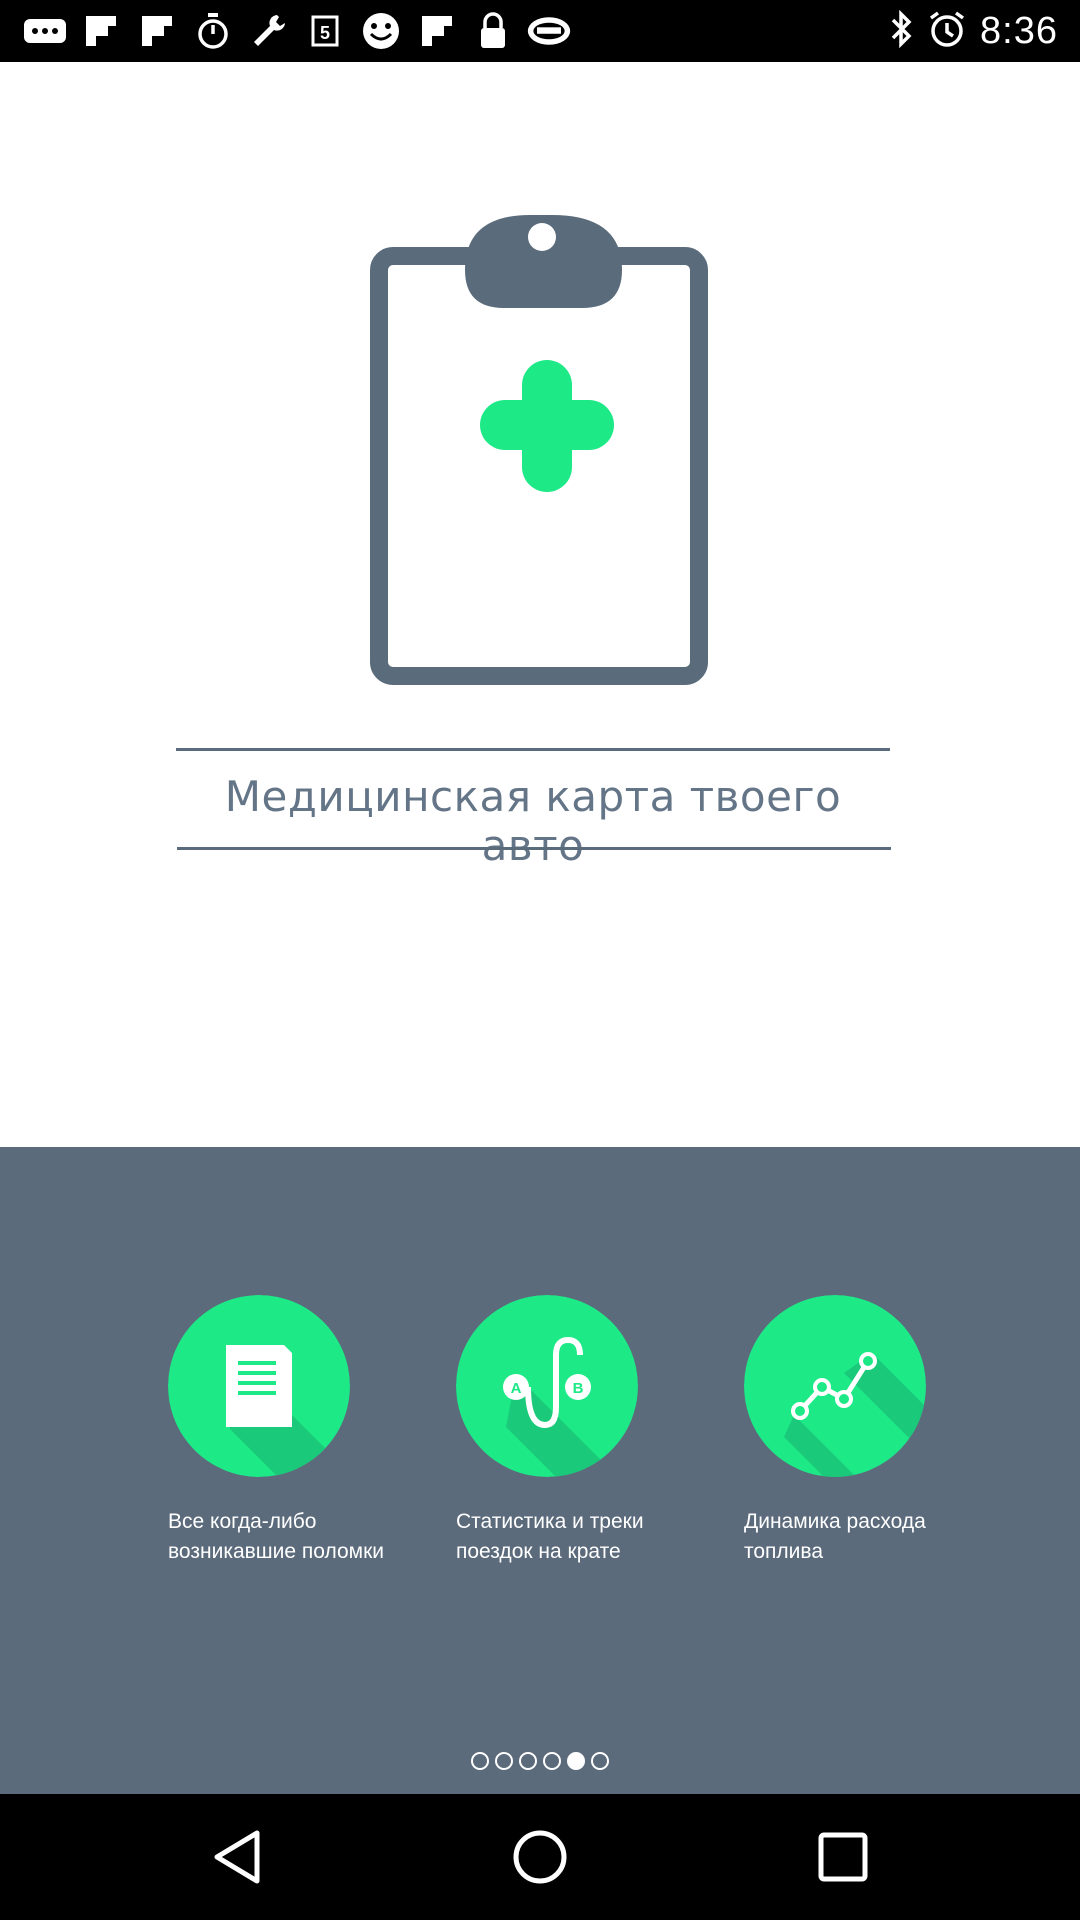 Image resolution: width=1080 pixels, height=1920 pixels. Describe the element at coordinates (45, 31) in the screenshot. I see `more-icon` at that location.